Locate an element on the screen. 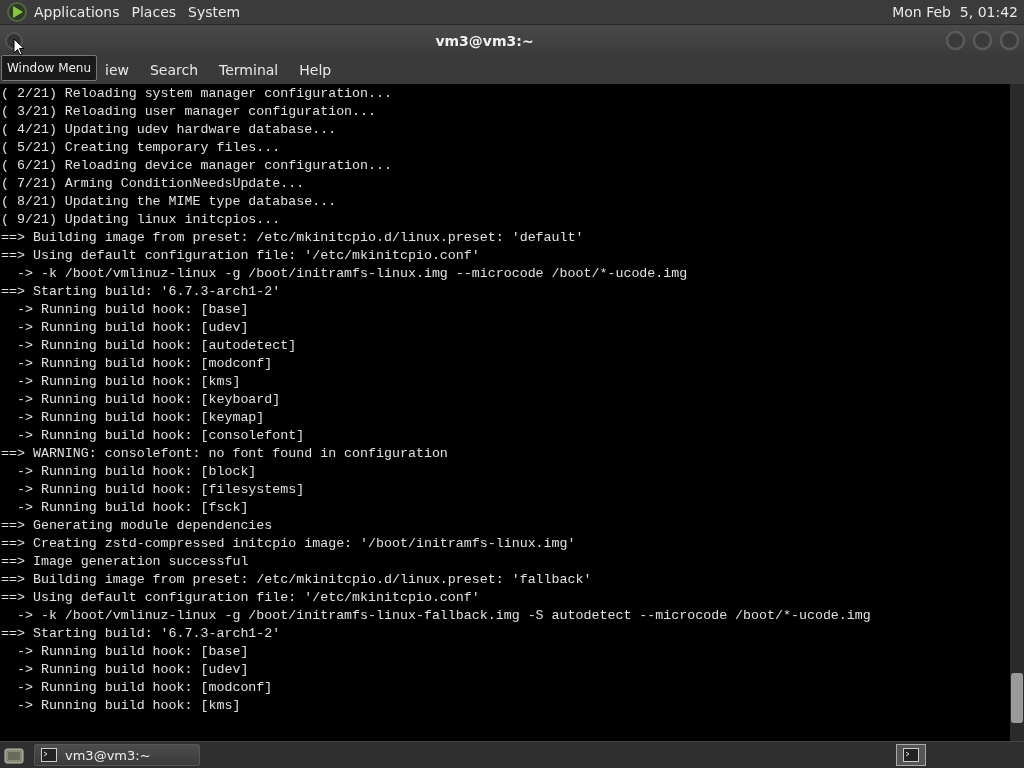  logo-icon is located at coordinates (17, 12).